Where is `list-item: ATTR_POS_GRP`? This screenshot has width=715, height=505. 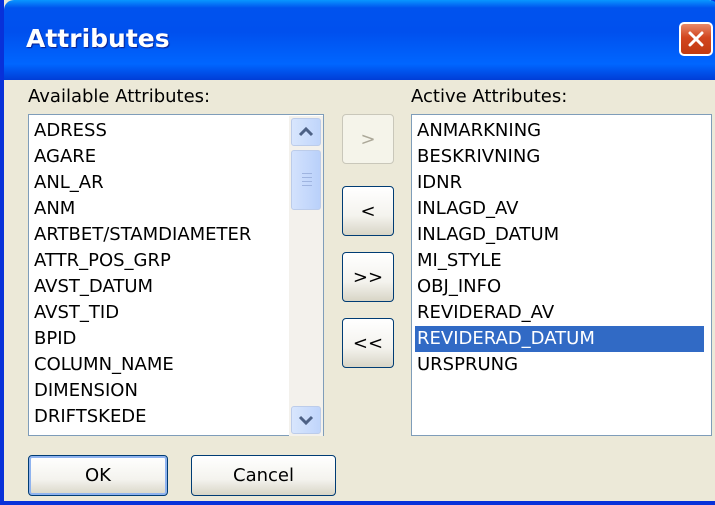
list-item: ATTR_POS_GRP is located at coordinates (102, 261).